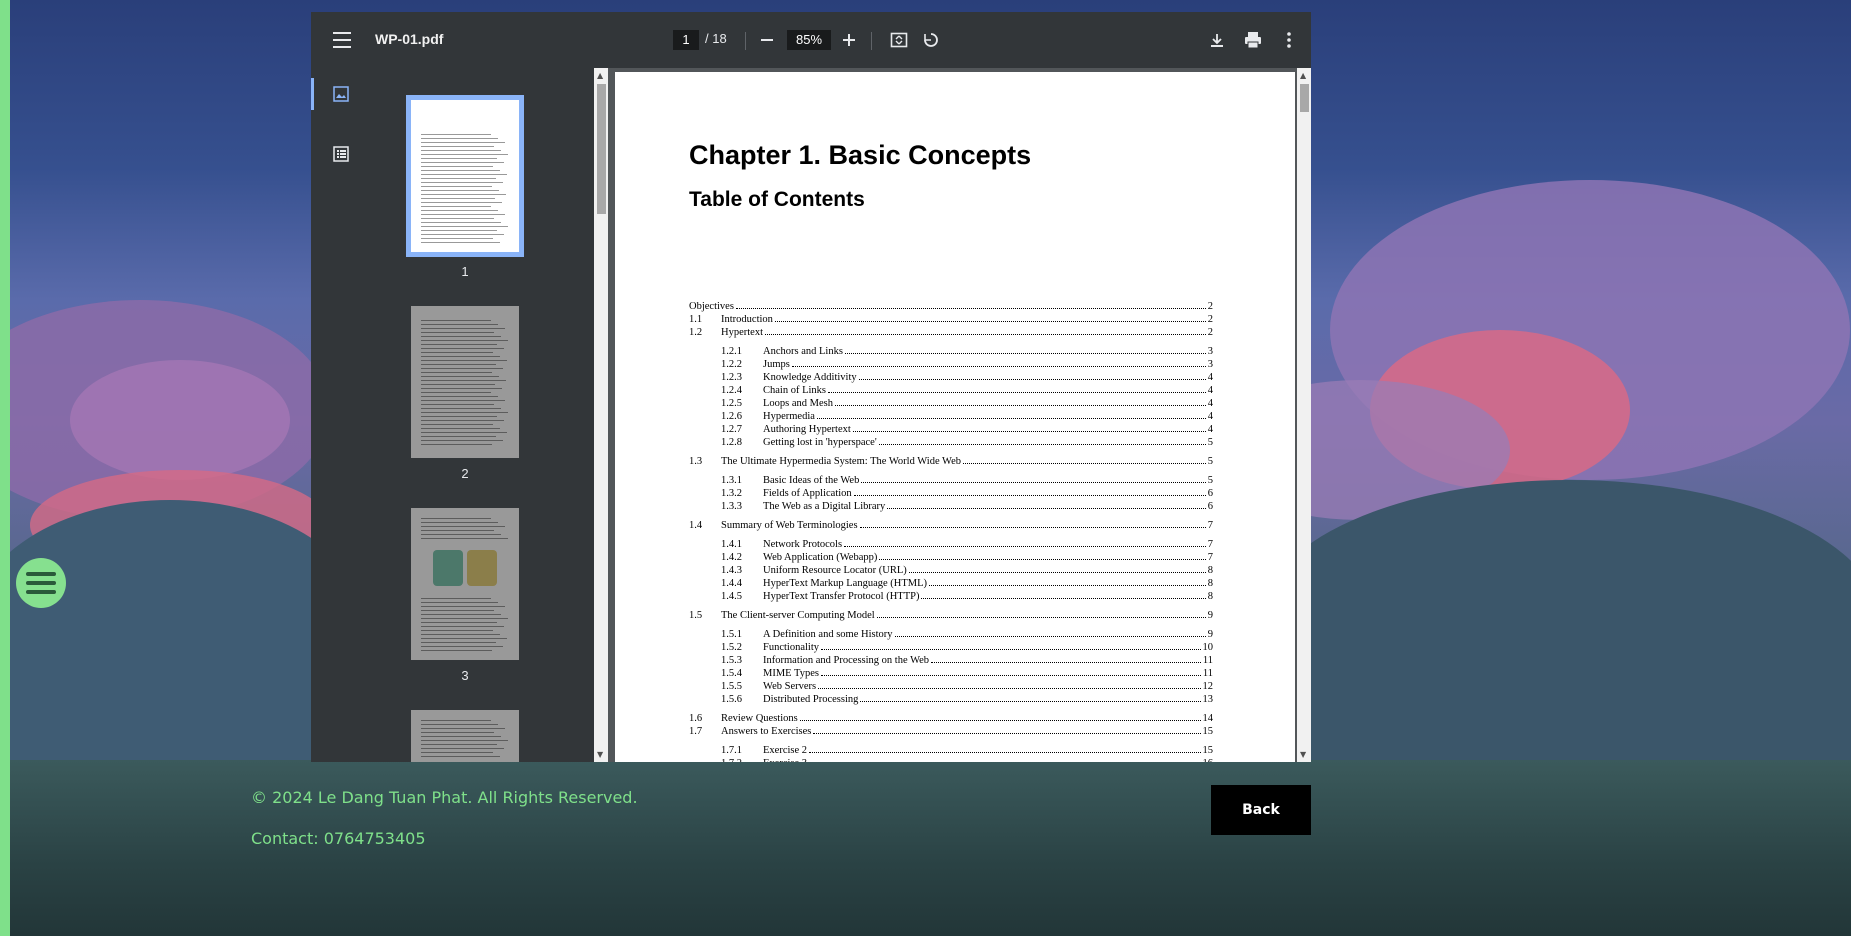 This screenshot has width=1851, height=936. What do you see at coordinates (967, 595) in the screenshot?
I see `toc-row: 1.4.5 HyperText Transfer Protocol (HTTP) 8` at bounding box center [967, 595].